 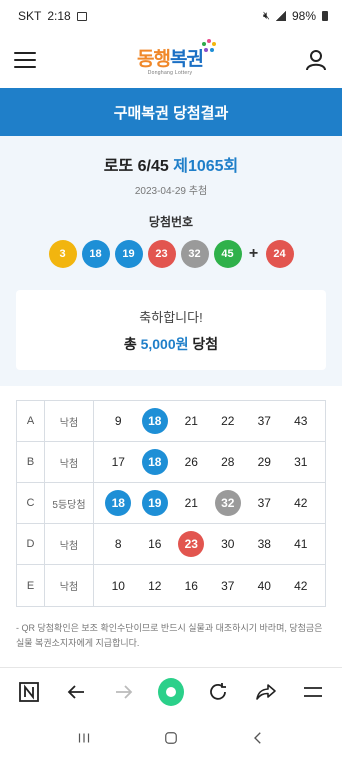 I want to click on winning-numbers: 3 18 19 23 32 45 +24, so click(x=171, y=254).